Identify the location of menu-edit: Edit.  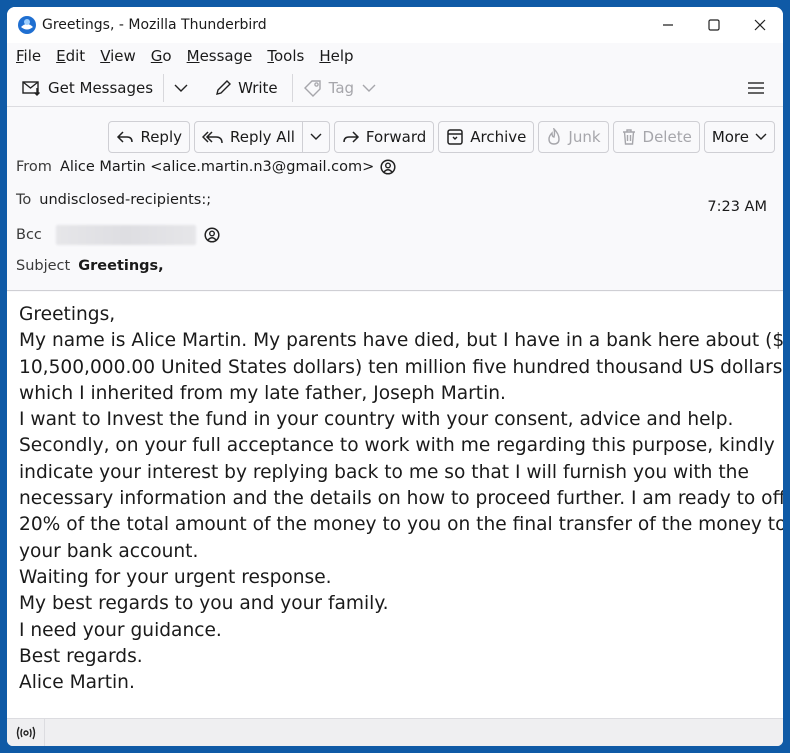
(70, 56).